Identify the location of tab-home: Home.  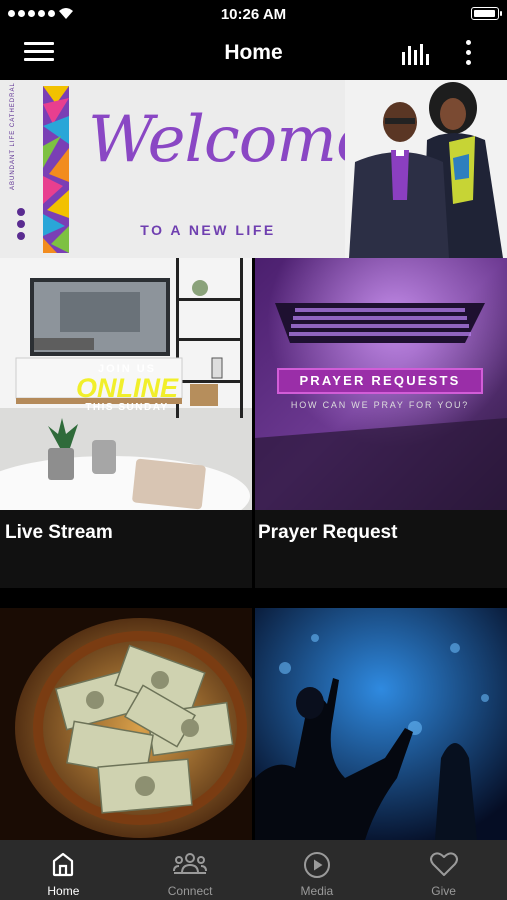
(63, 870).